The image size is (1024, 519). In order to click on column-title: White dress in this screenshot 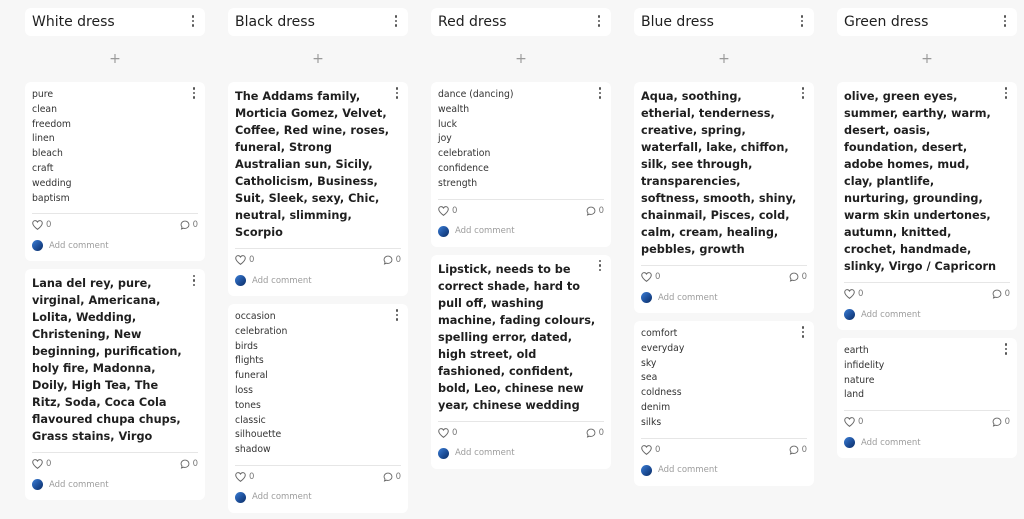, I will do `click(73, 22)`.